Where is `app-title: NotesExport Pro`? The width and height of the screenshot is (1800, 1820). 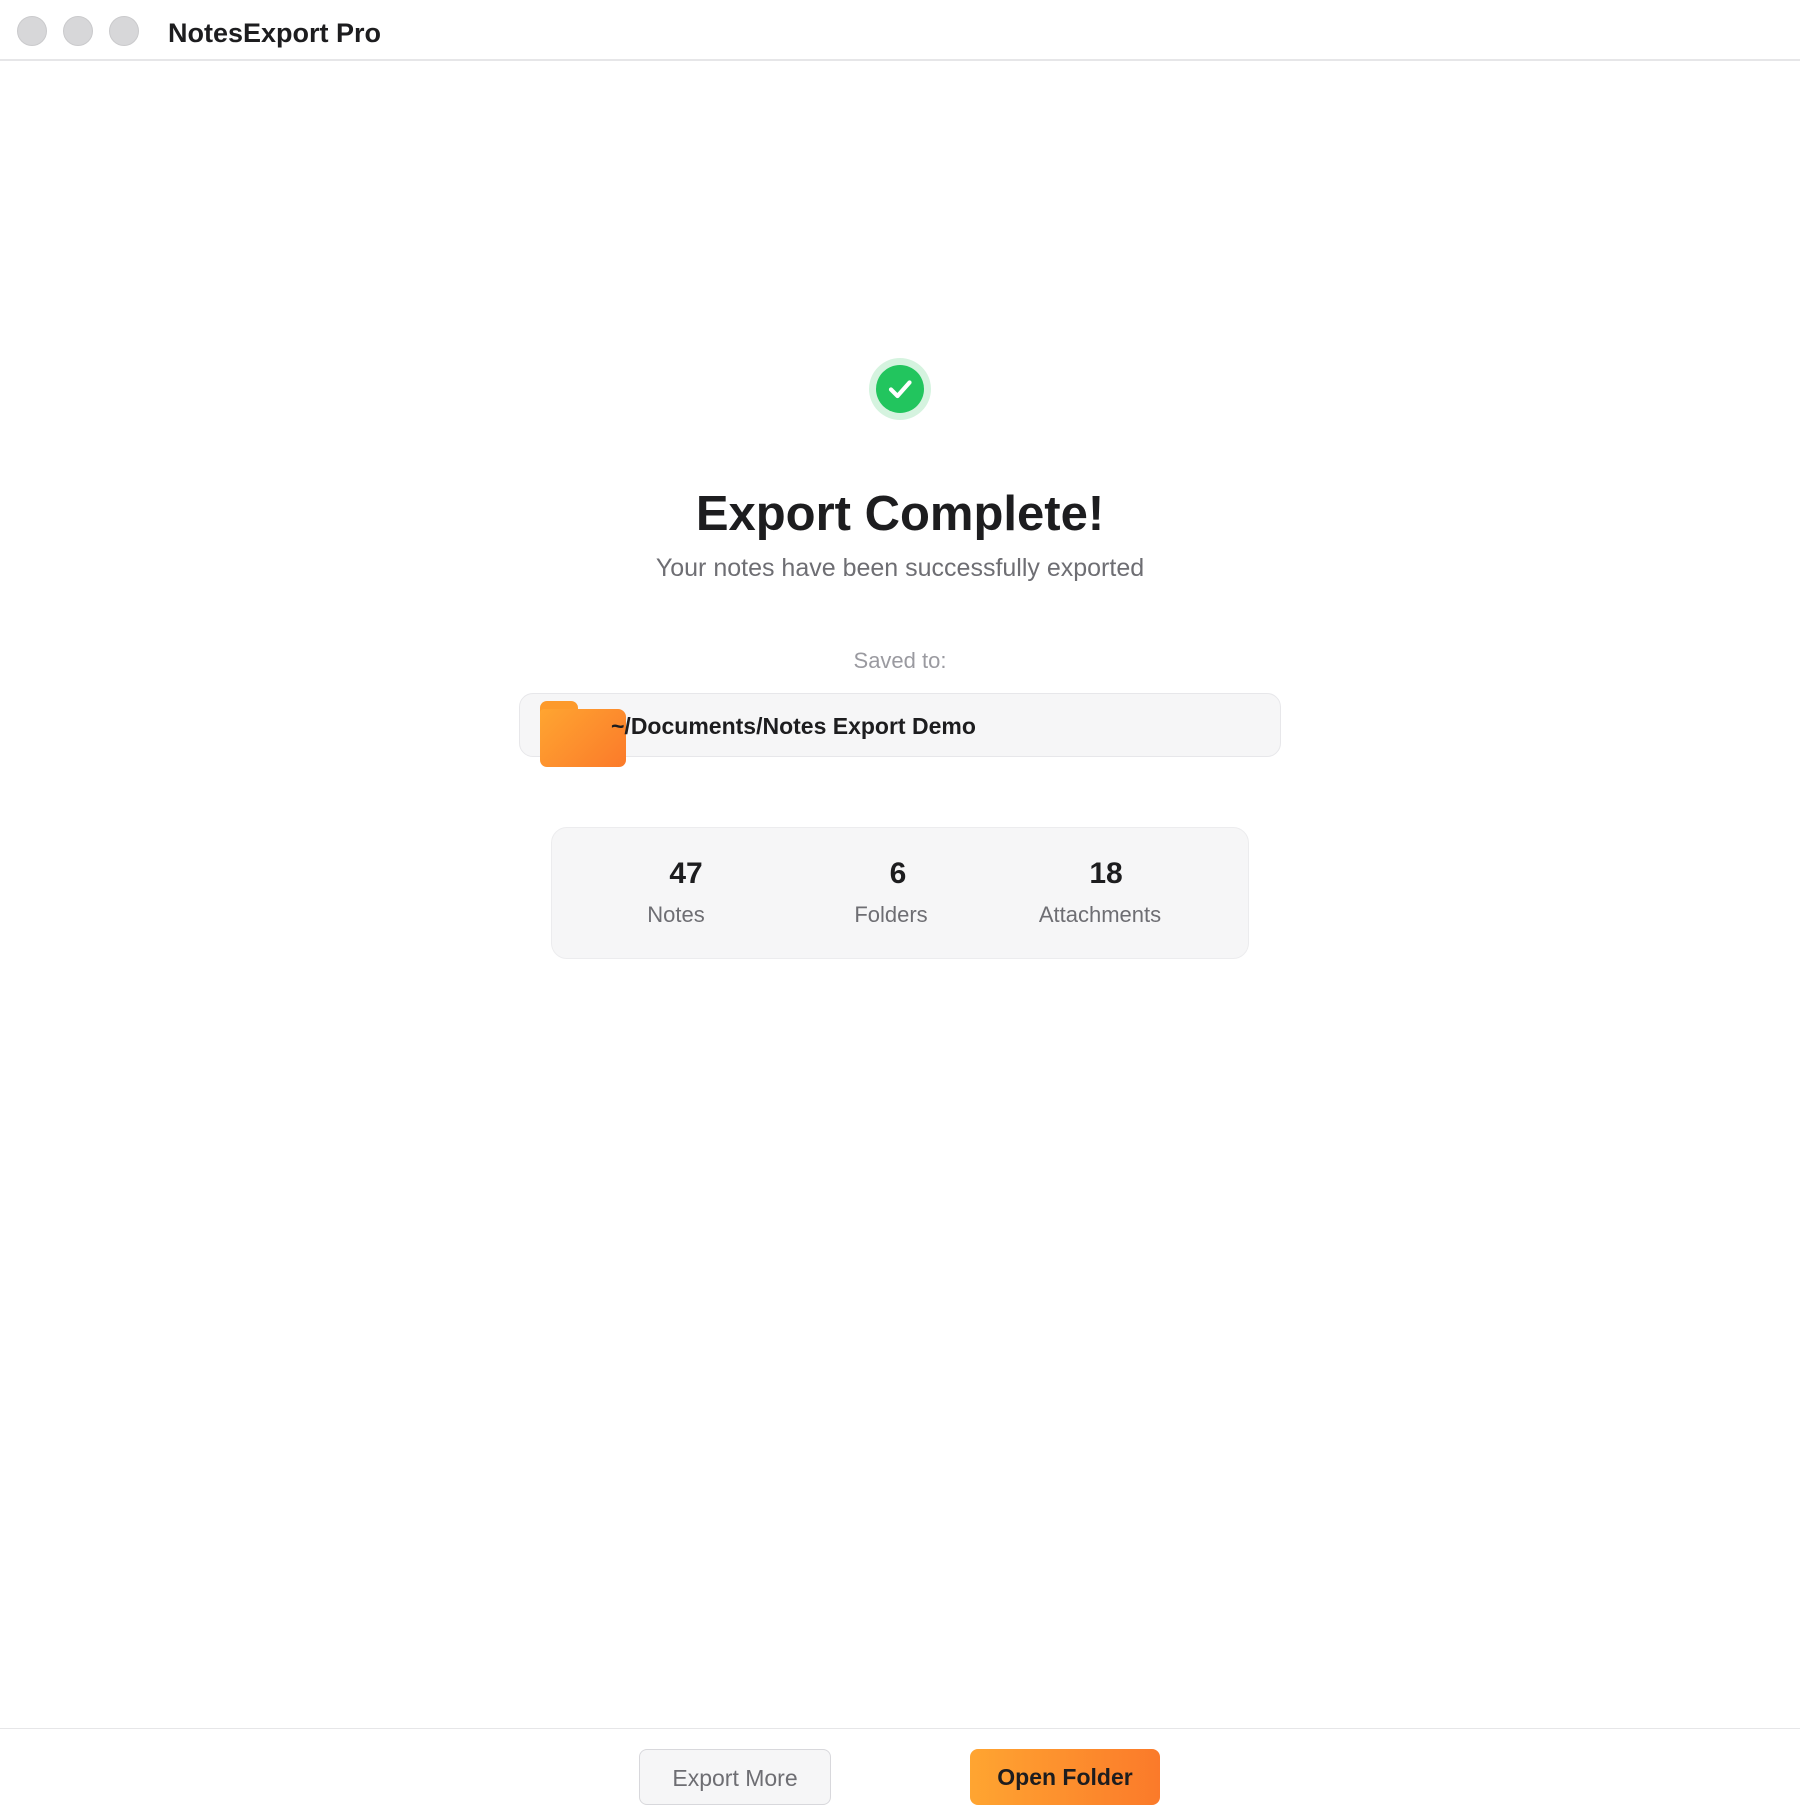 app-title: NotesExport Pro is located at coordinates (275, 33).